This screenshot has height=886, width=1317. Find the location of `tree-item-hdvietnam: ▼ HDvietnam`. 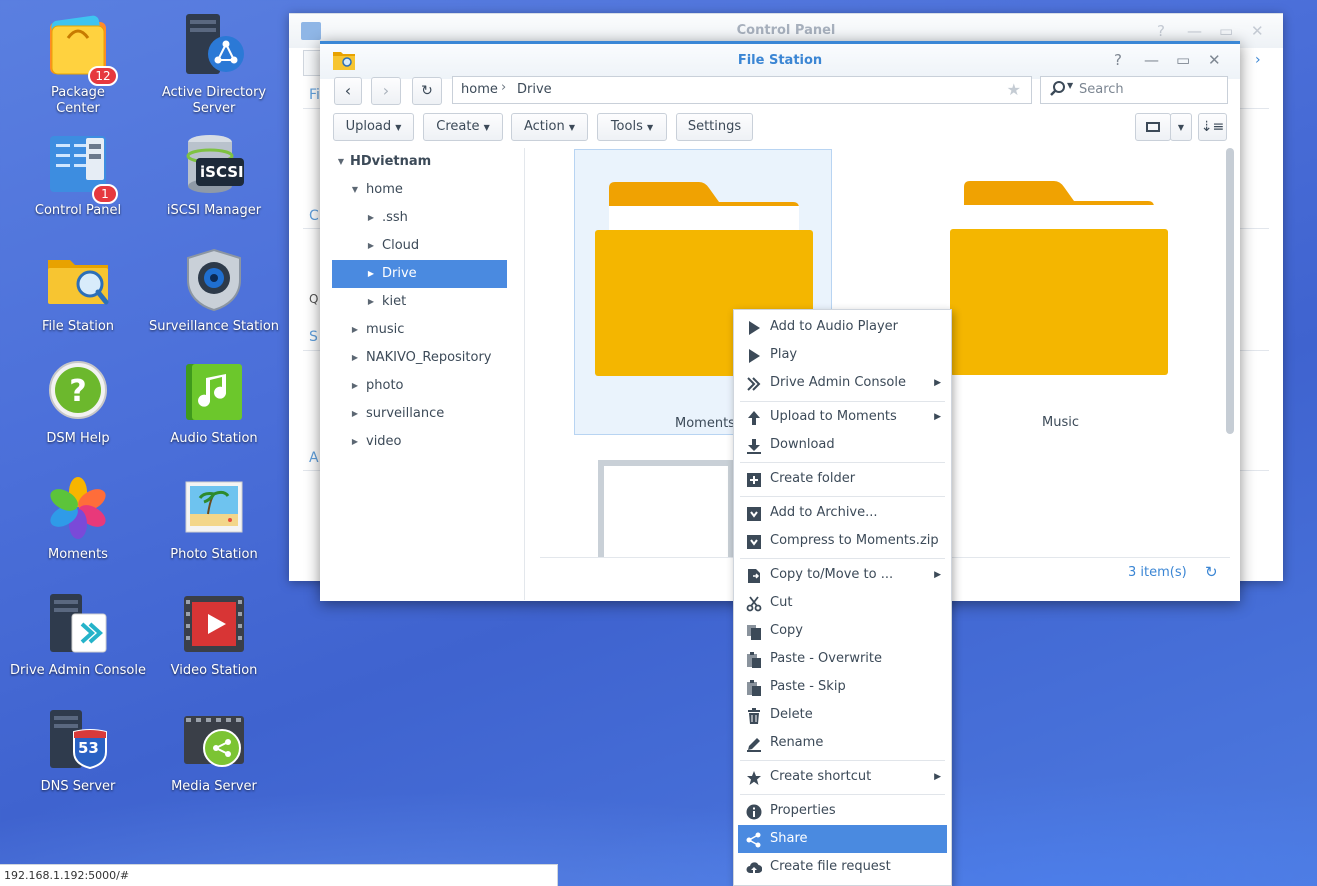

tree-item-hdvietnam: ▼ HDvietnam is located at coordinates (427, 162).